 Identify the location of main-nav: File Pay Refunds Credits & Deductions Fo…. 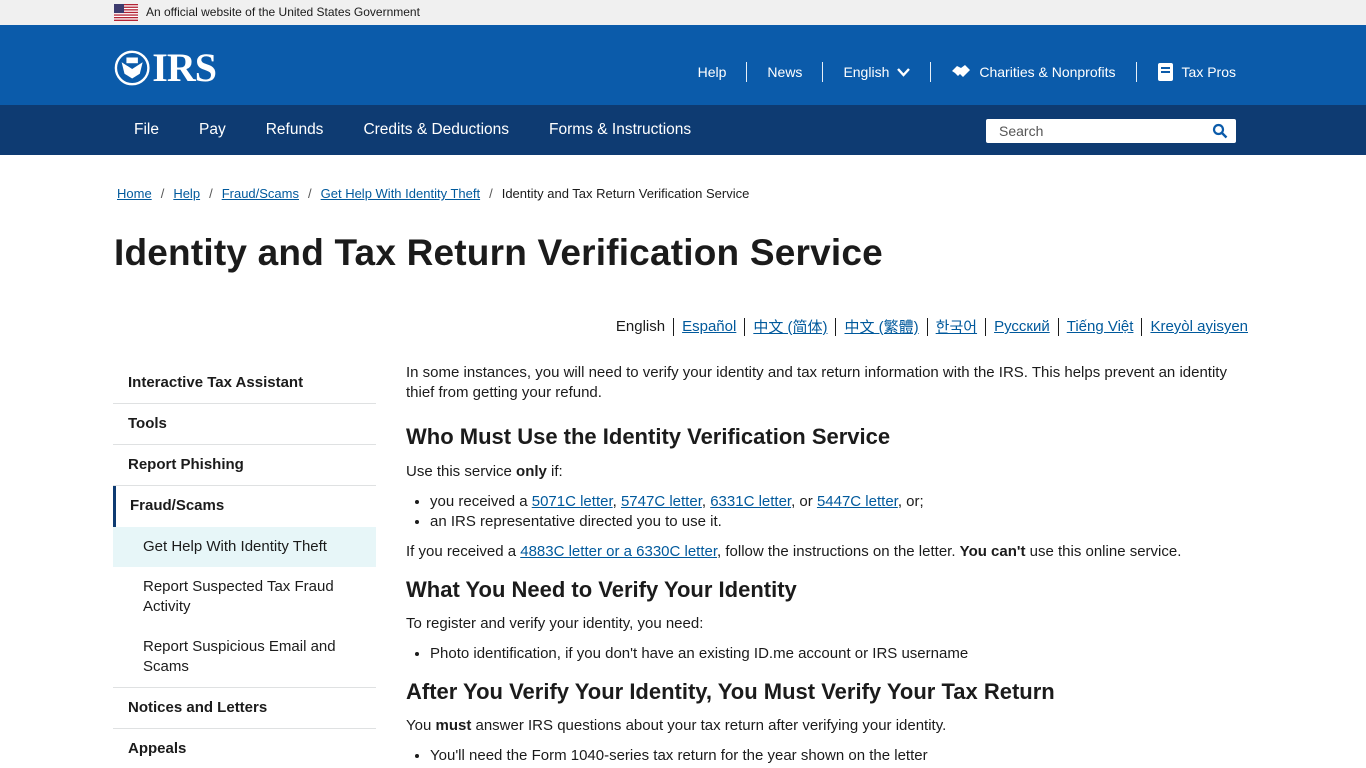
(683, 130).